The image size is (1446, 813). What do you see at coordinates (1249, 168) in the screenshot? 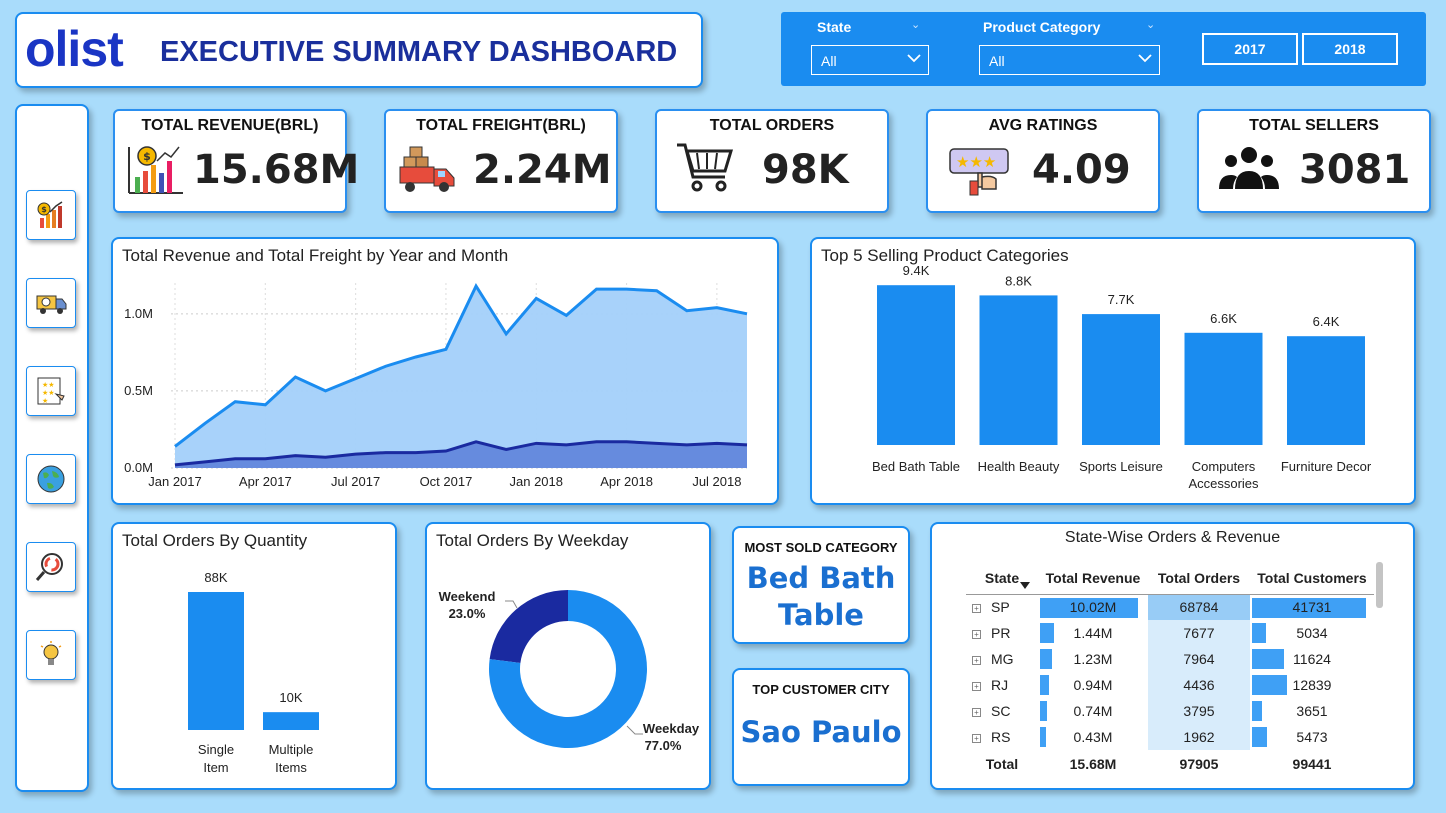
I see `users-group-icon` at bounding box center [1249, 168].